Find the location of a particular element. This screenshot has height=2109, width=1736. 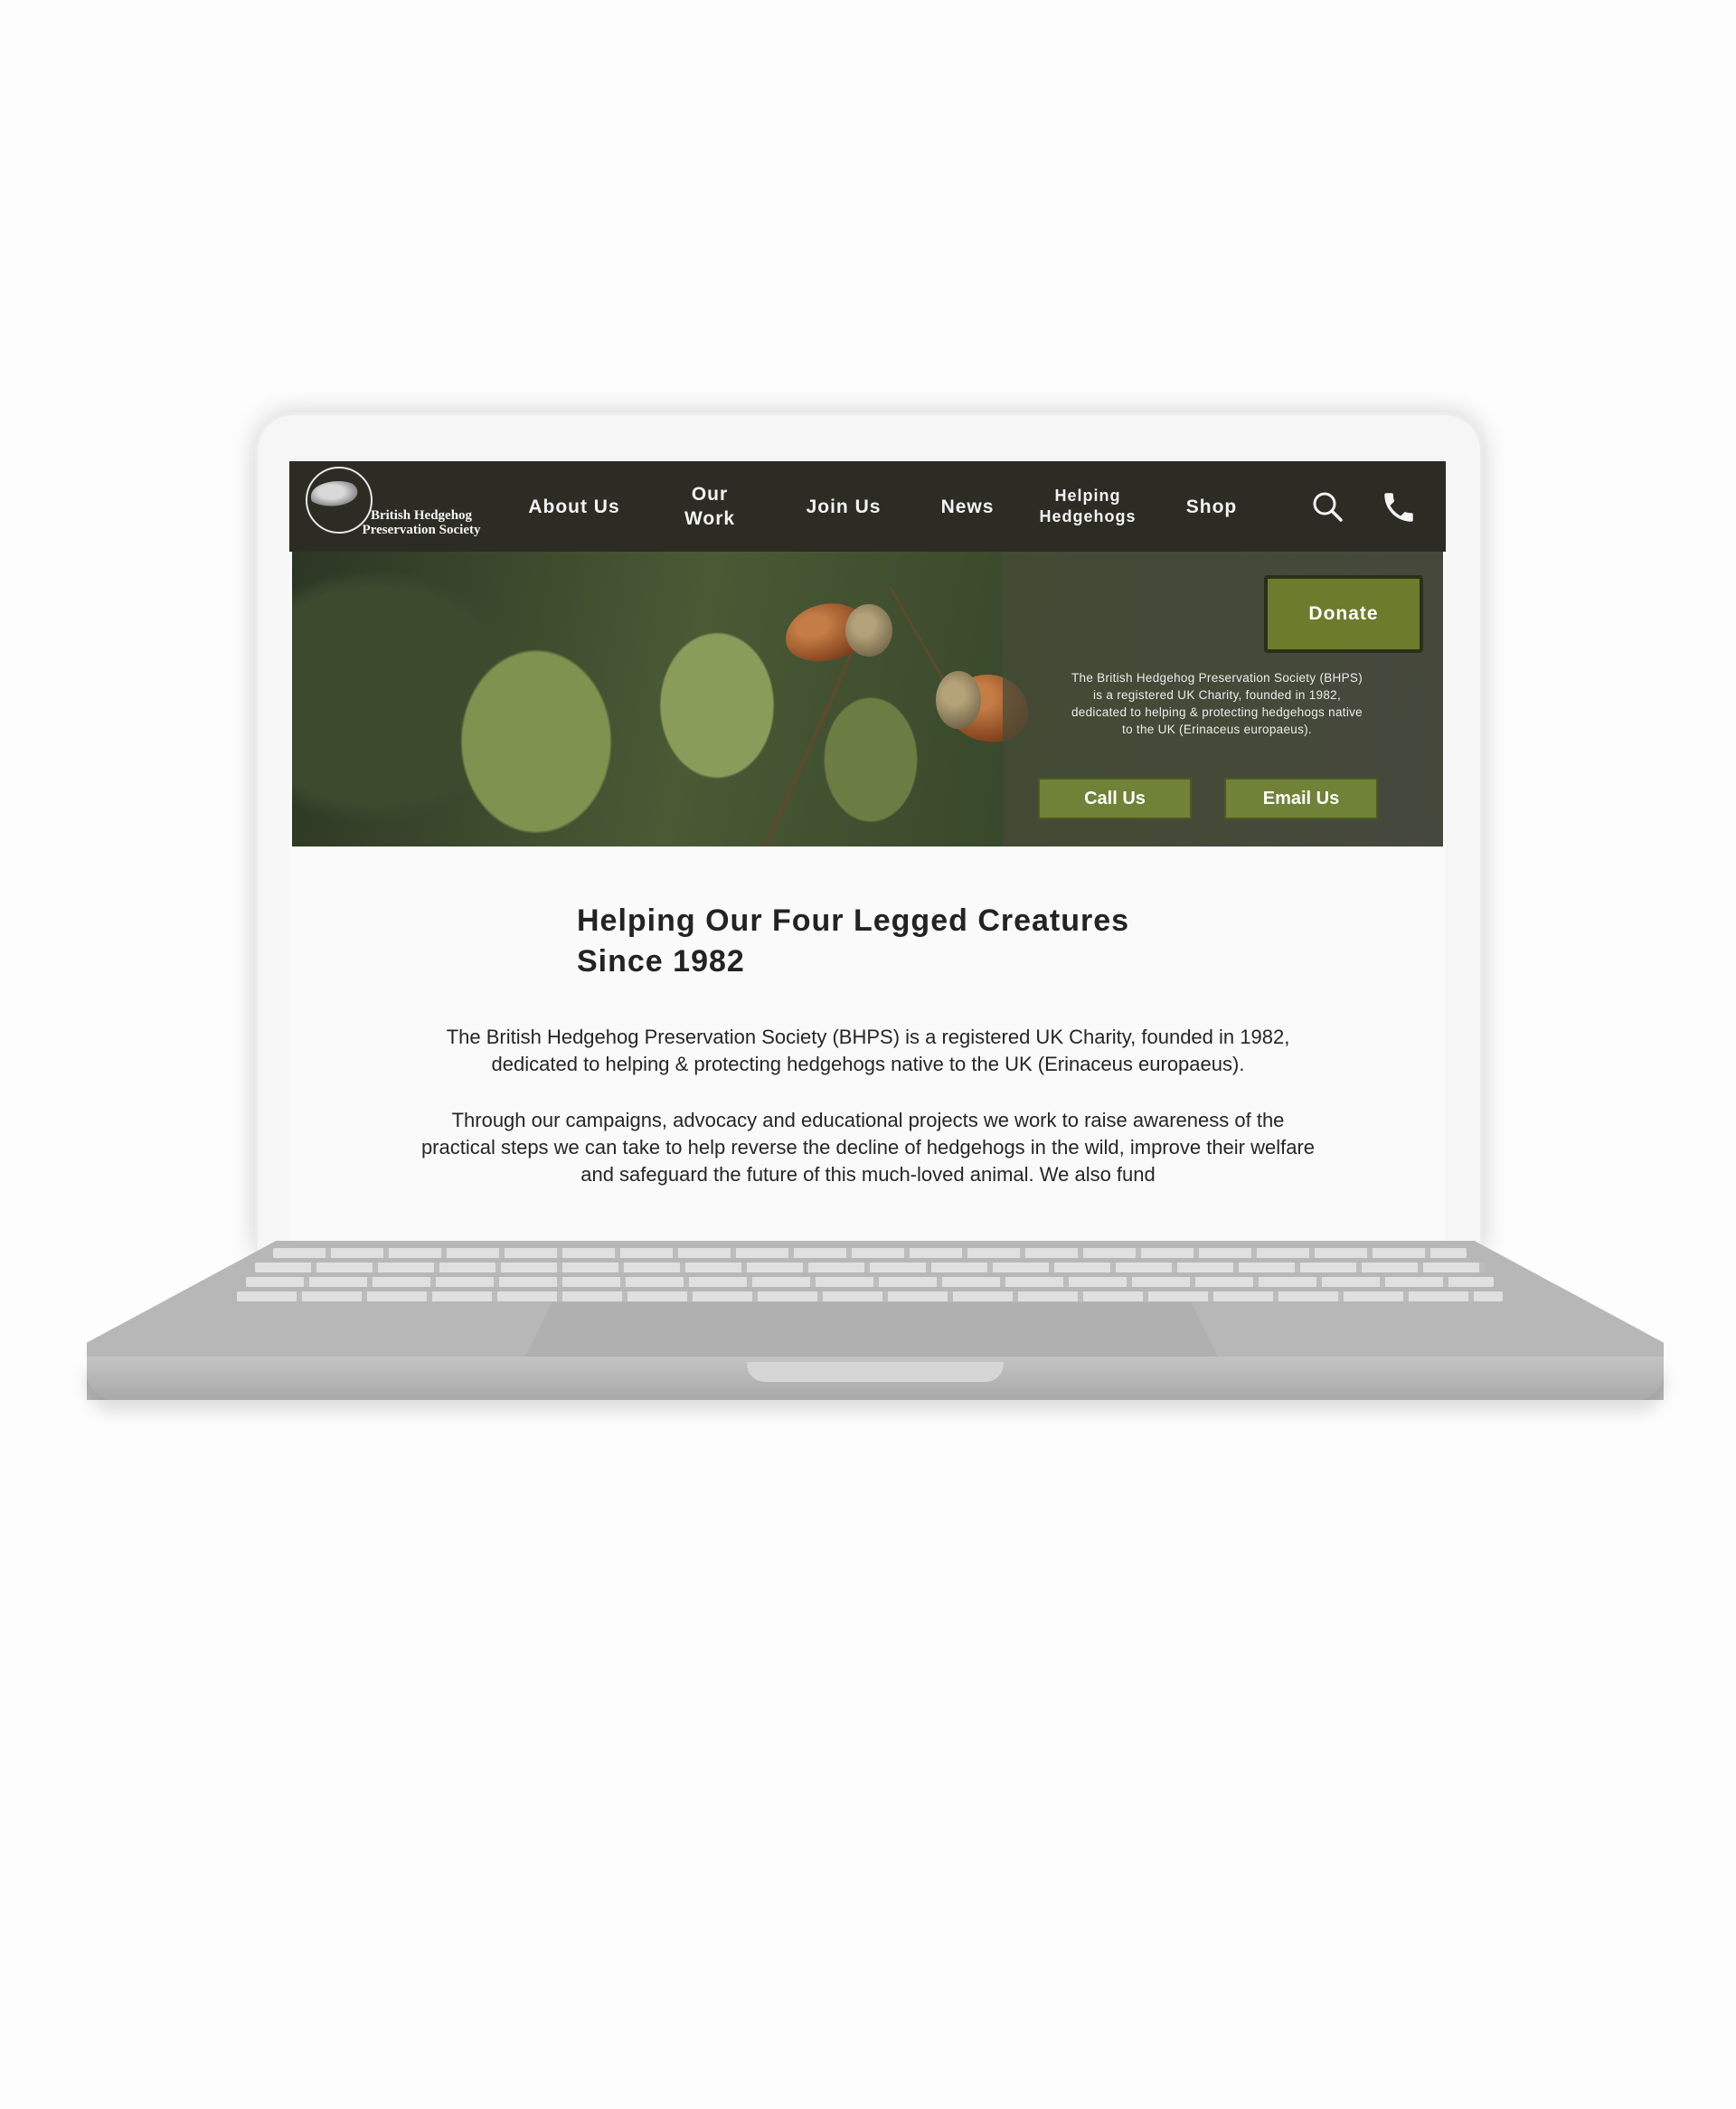

nav-item-our-work: Our Work is located at coordinates (710, 507).